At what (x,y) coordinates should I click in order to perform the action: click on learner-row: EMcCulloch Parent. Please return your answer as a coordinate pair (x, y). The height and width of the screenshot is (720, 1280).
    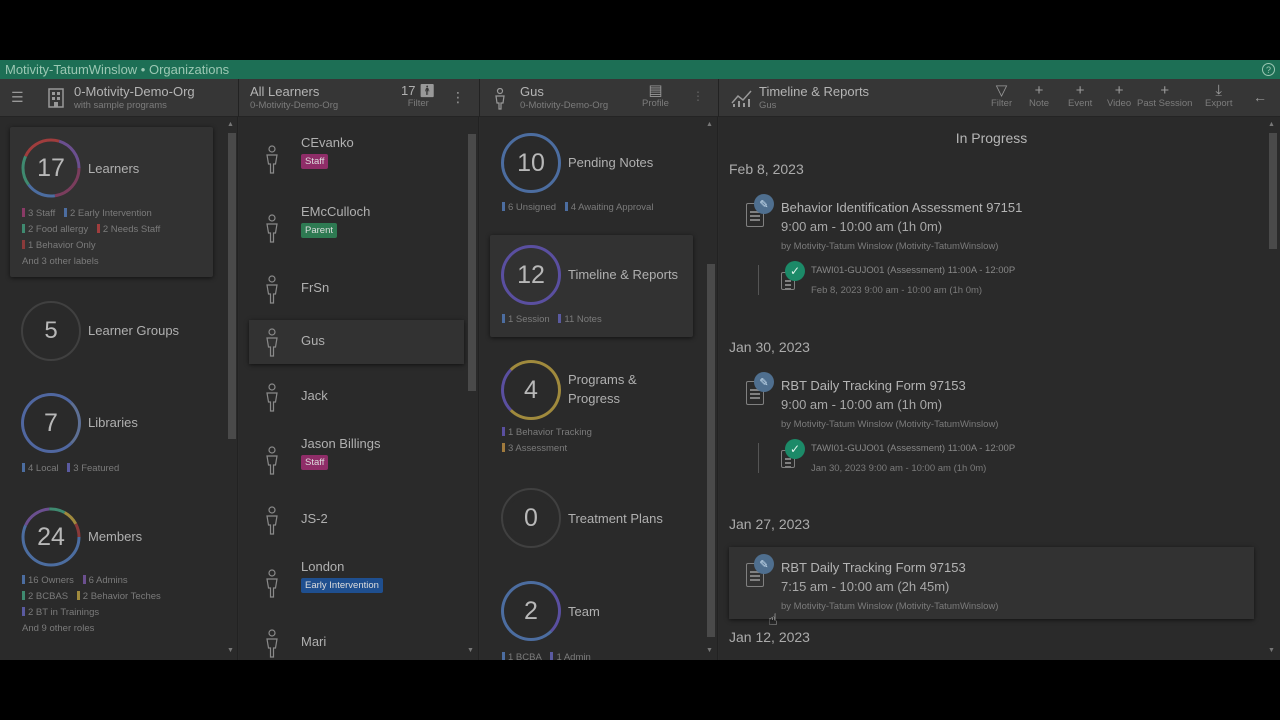
    Looking at the image, I should click on (356, 221).